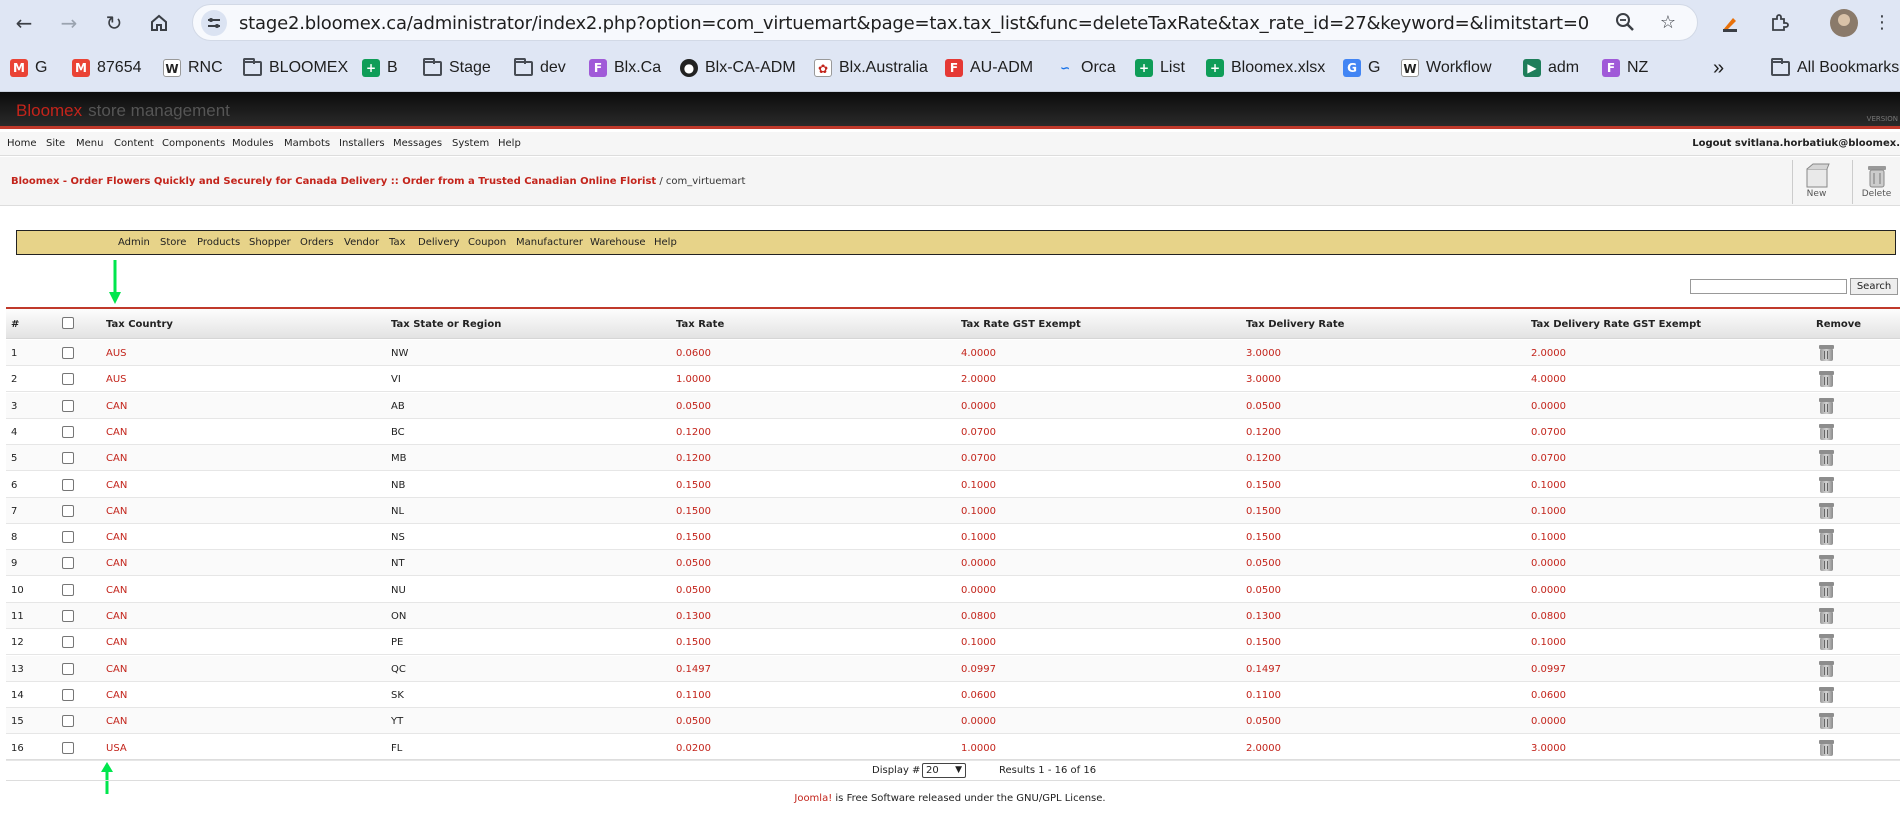 The image size is (1900, 829). Describe the element at coordinates (1835, 68) in the screenshot. I see `all-bookmarks: All Bookmarks` at that location.